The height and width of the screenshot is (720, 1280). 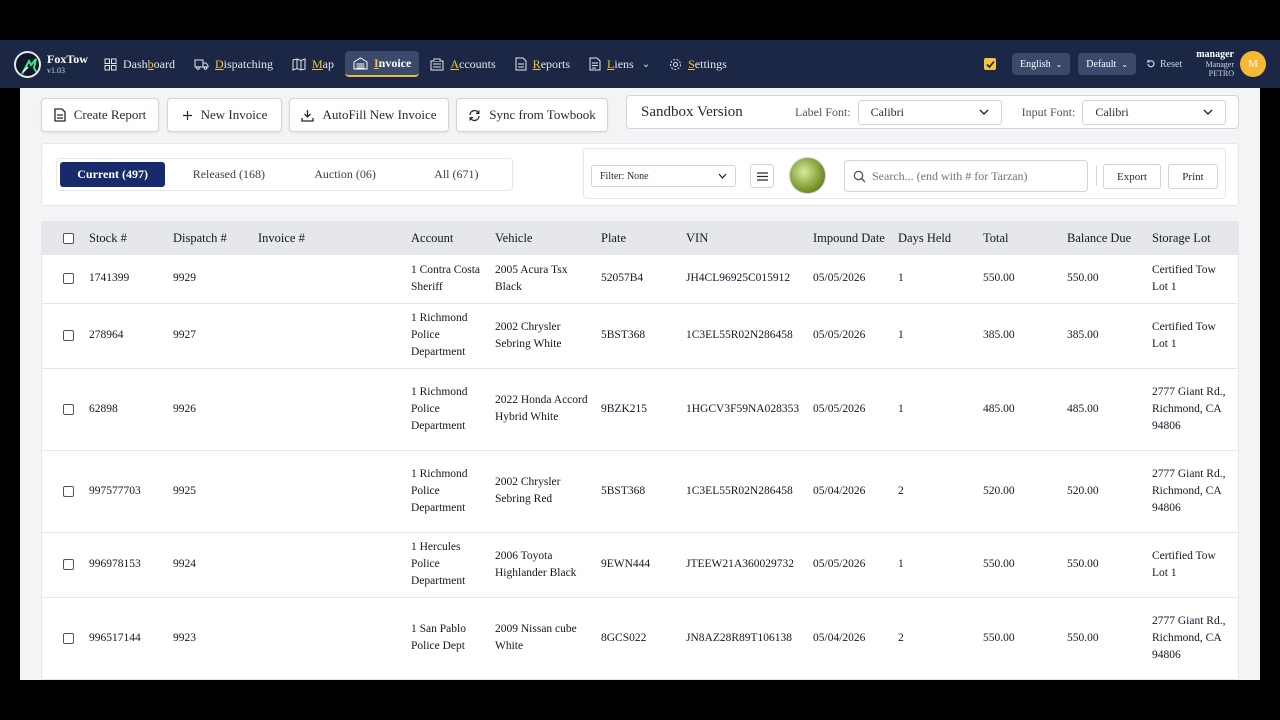 What do you see at coordinates (308, 115) in the screenshot?
I see `download-icon` at bounding box center [308, 115].